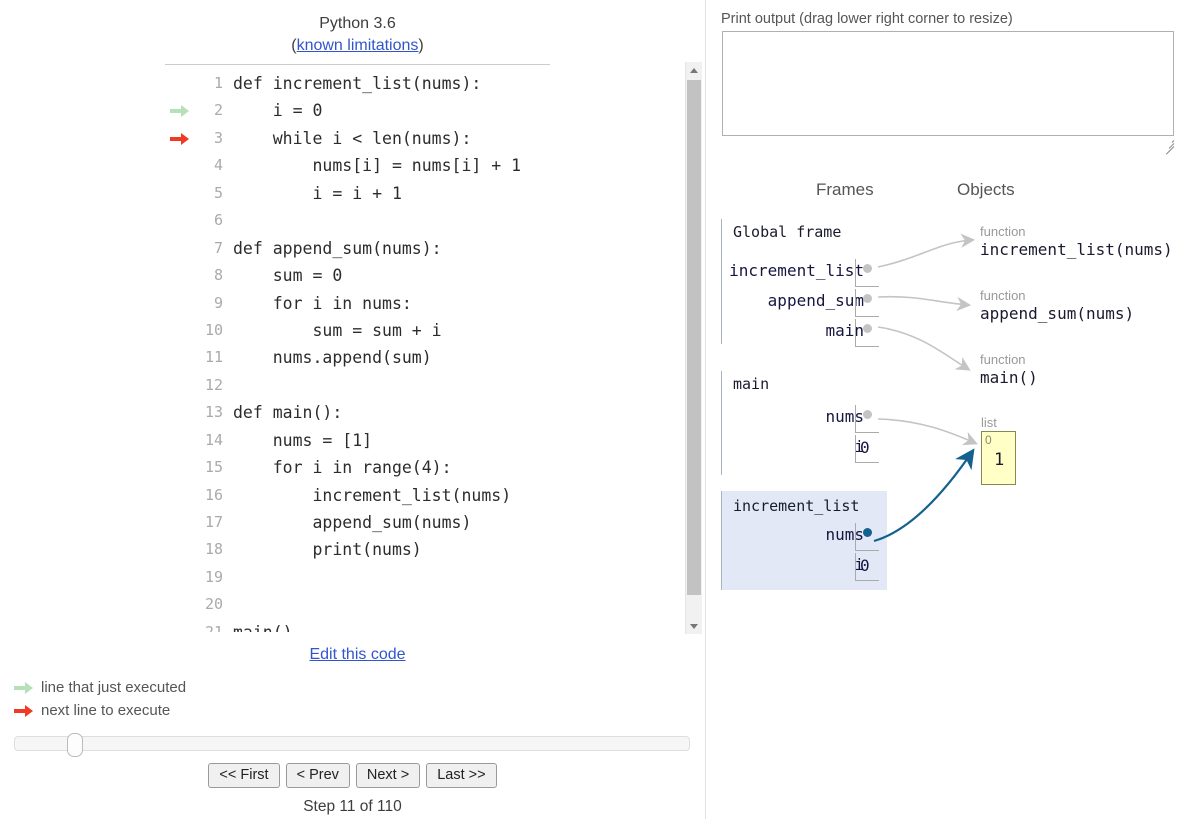 The height and width of the screenshot is (819, 1191). I want to click on frame-variable-cell: 0, so click(867, 567).